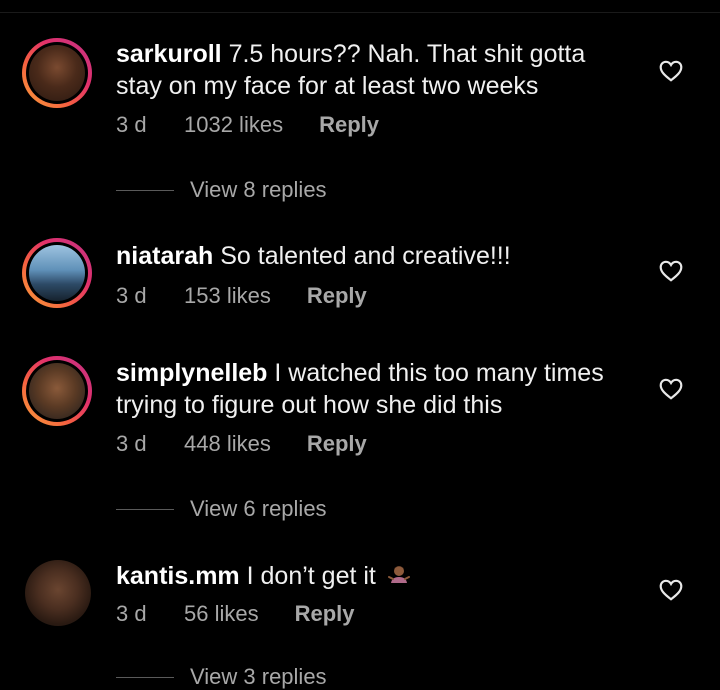 Image resolution: width=720 pixels, height=690 pixels. I want to click on comment-likes: 56 likes, so click(221, 614).